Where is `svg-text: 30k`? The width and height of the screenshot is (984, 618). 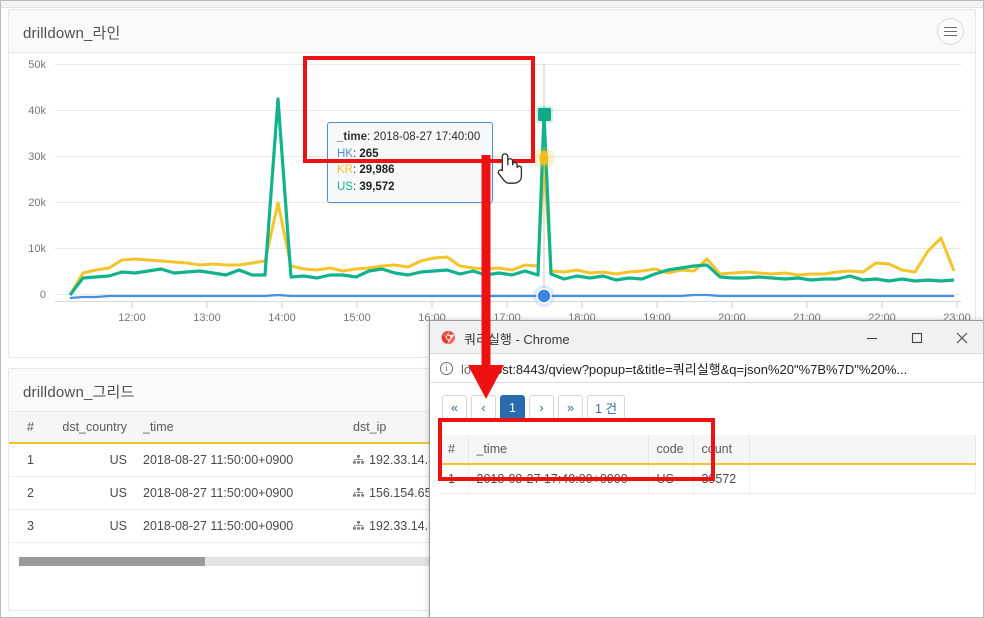
svg-text: 30k is located at coordinates (37, 157).